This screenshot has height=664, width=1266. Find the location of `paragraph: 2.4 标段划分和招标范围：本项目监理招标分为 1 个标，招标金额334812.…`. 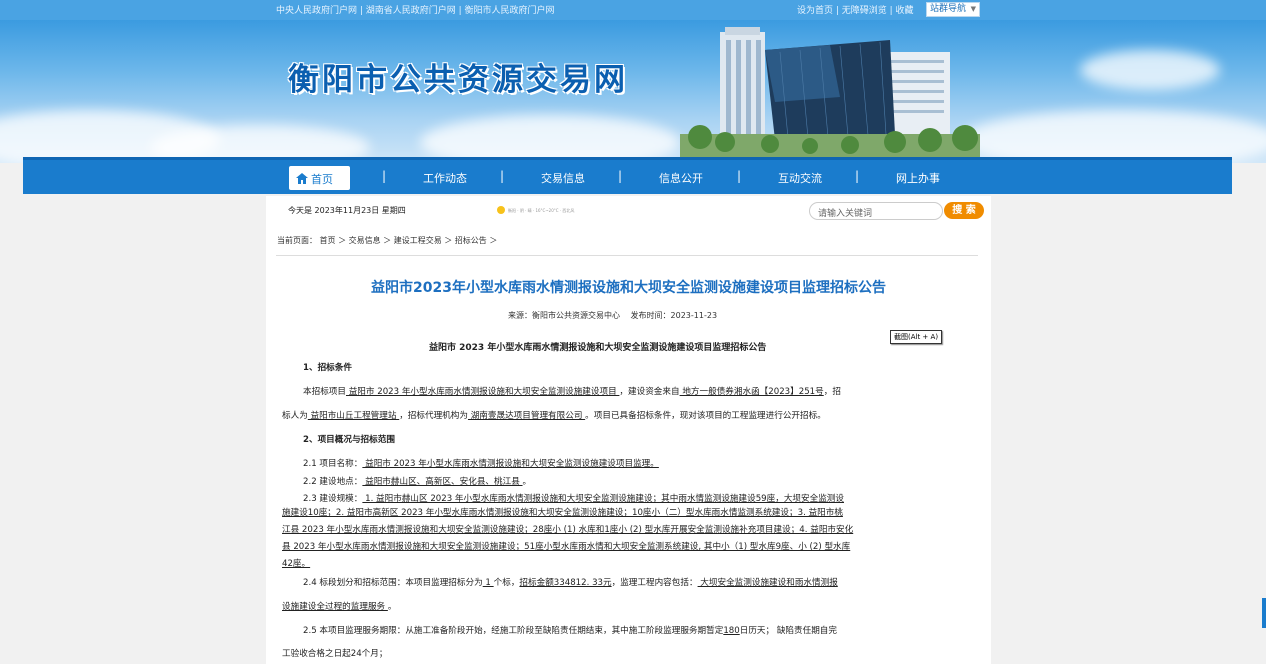

paragraph: 2.4 标段划分和招标范围：本项目监理招标分为 1 个标，招标金额334812.… is located at coordinates (570, 583).